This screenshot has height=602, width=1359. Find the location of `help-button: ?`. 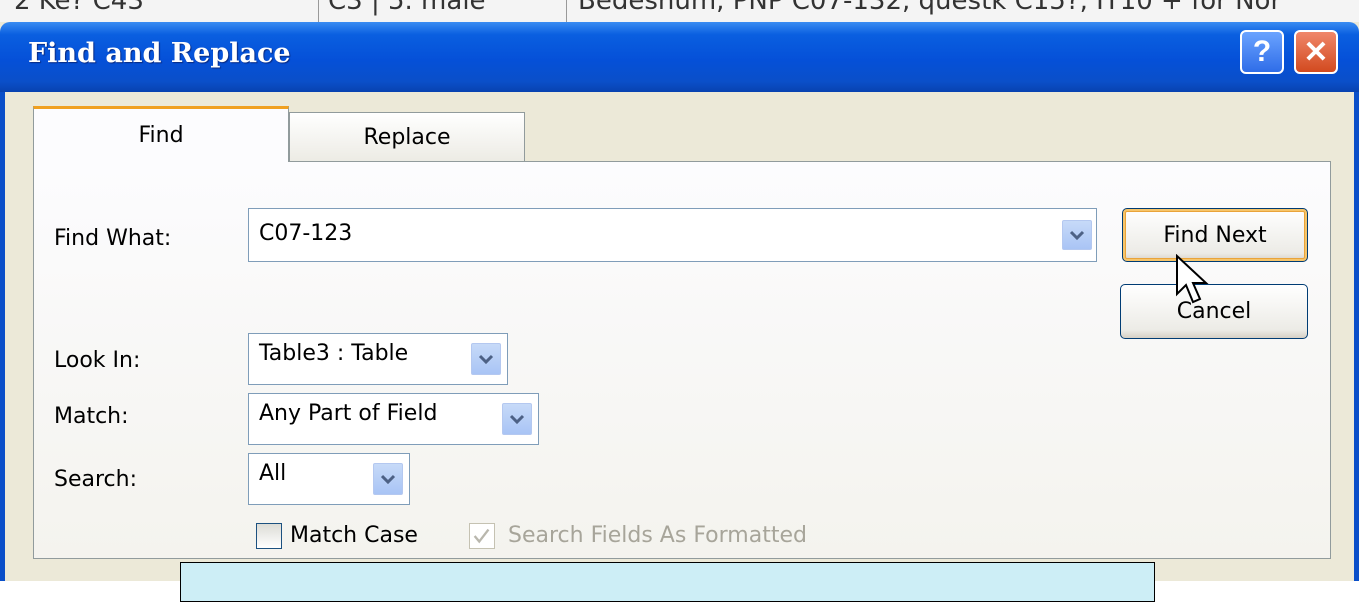

help-button: ? is located at coordinates (1262, 52).